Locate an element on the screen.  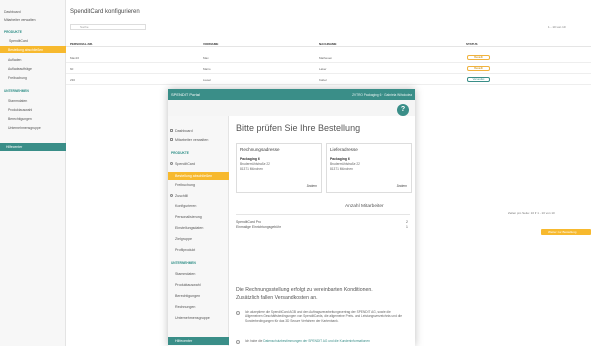
bg-search-input: Suche is located at coordinates (108, 27).